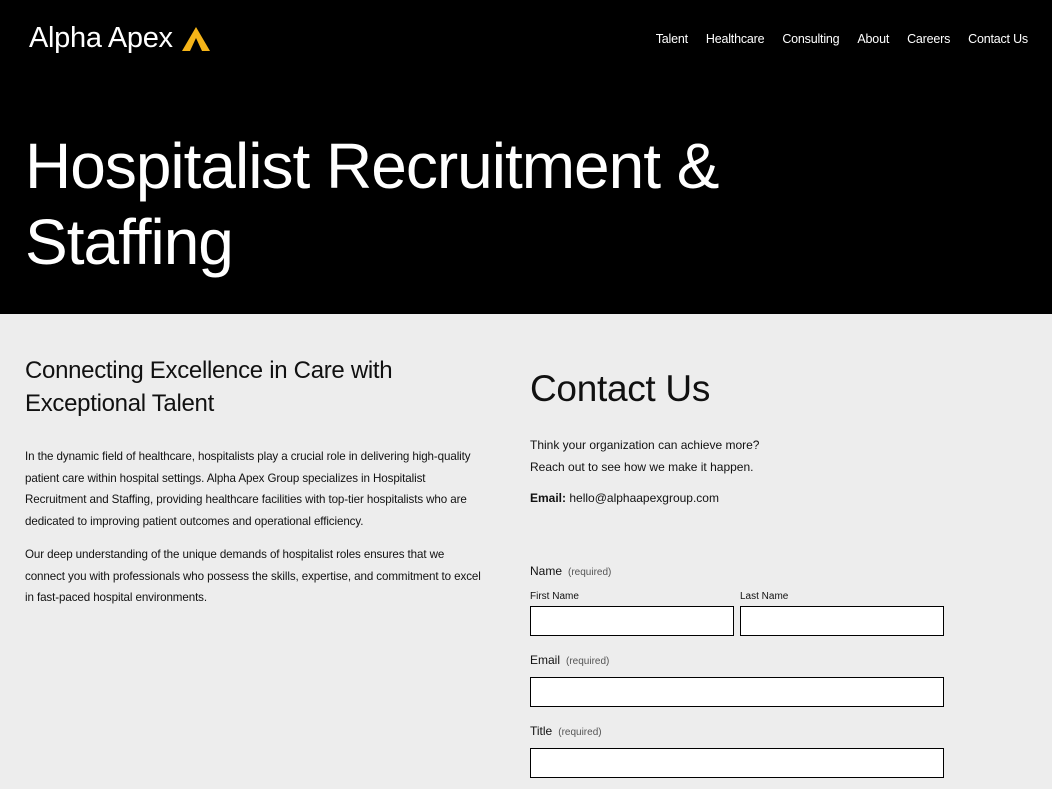 This screenshot has width=1052, height=789. What do you see at coordinates (195, 38) in the screenshot?
I see `apex-triangle-icon` at bounding box center [195, 38].